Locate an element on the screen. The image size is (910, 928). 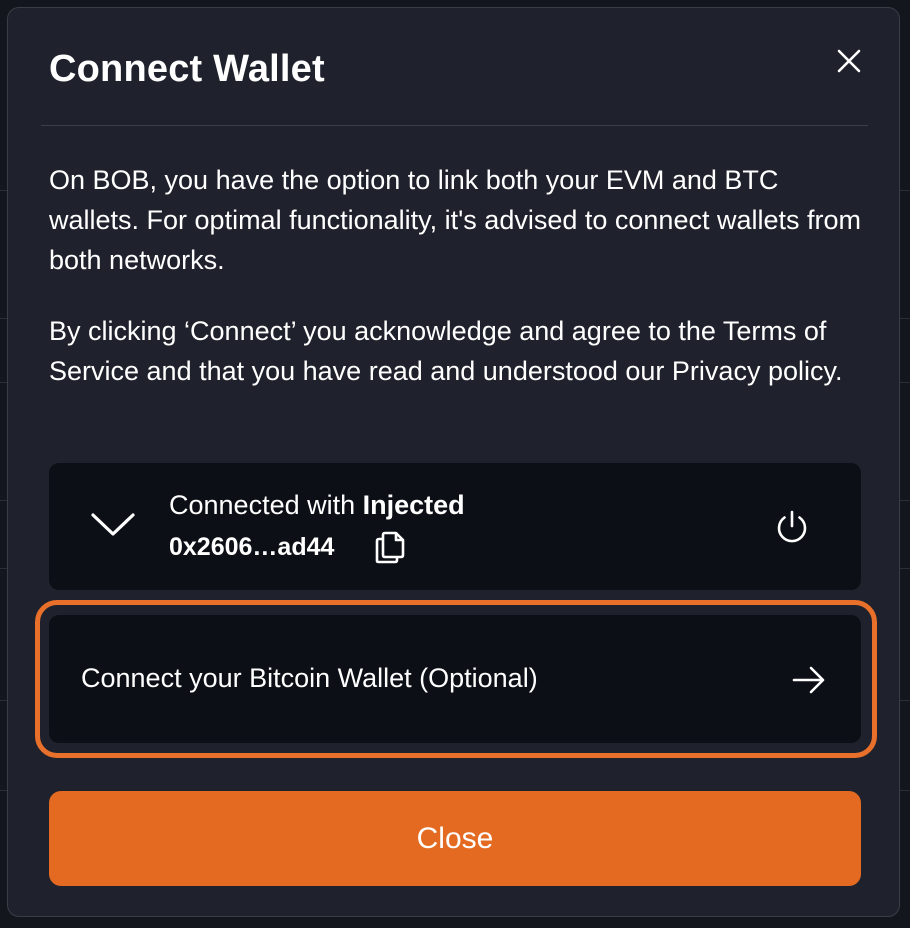
connector-name: Injected is located at coordinates (413, 505).